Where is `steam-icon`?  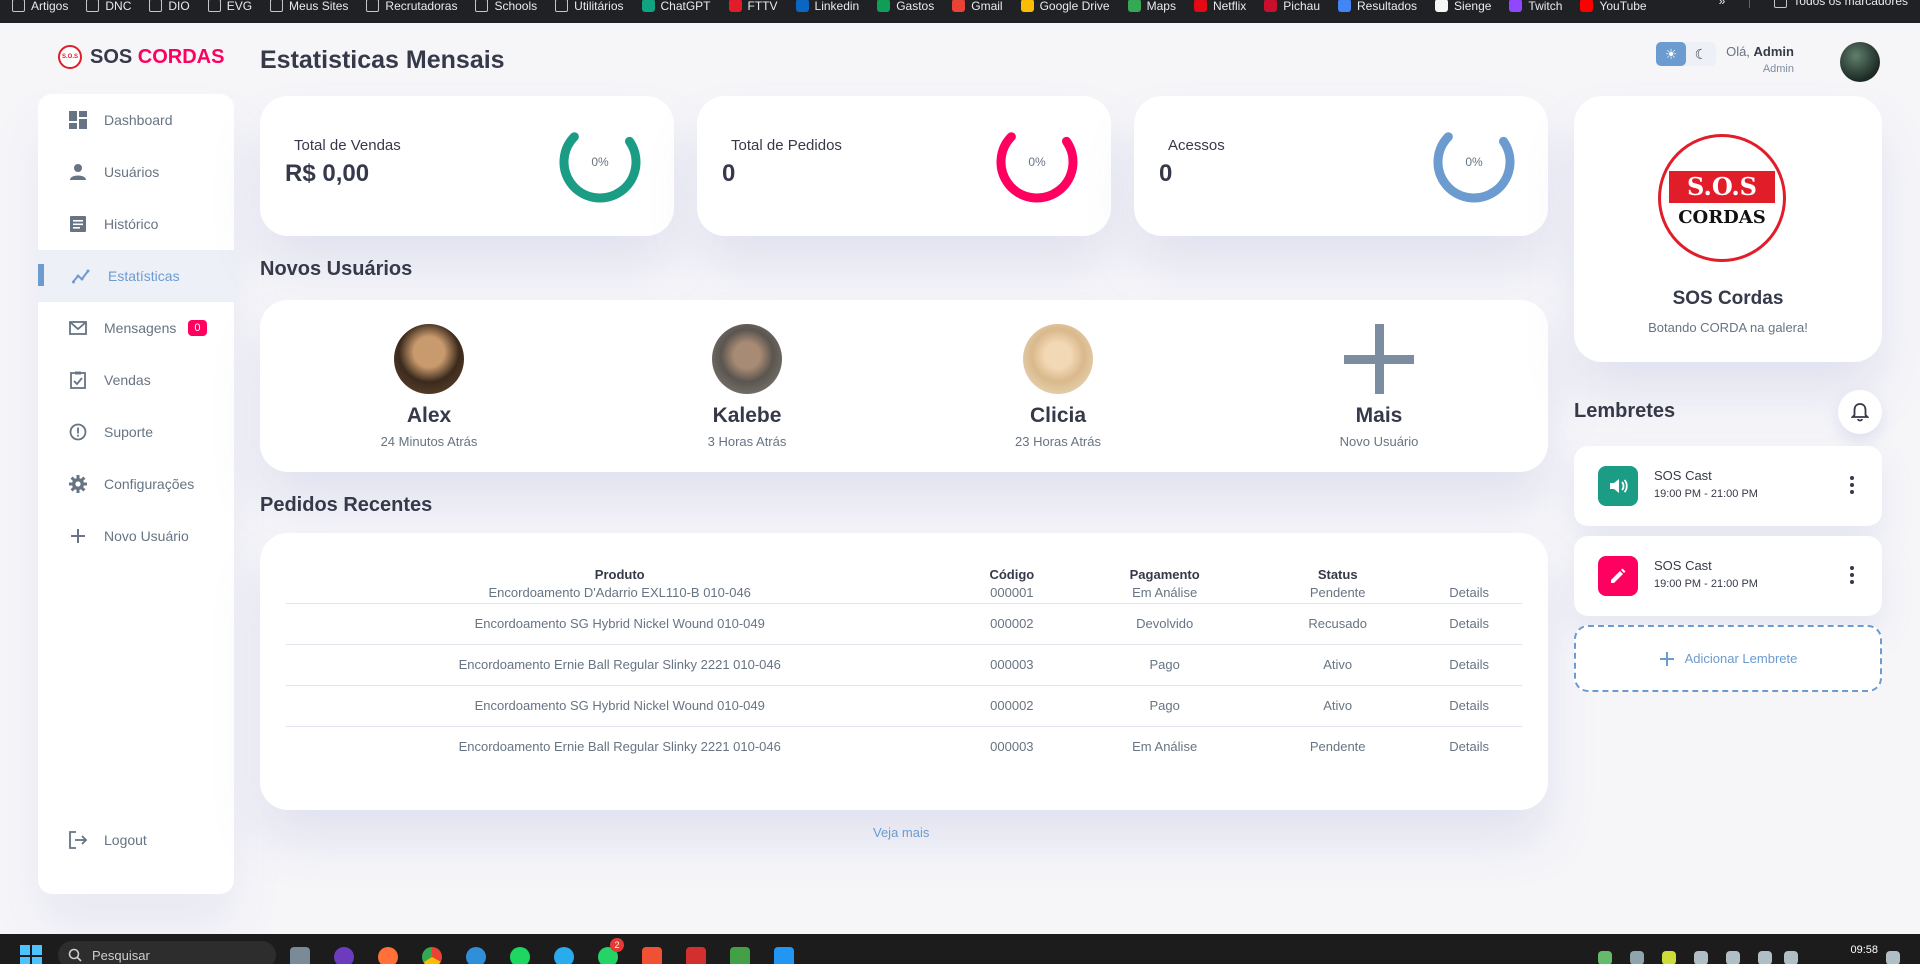
steam-icon is located at coordinates (1637, 957).